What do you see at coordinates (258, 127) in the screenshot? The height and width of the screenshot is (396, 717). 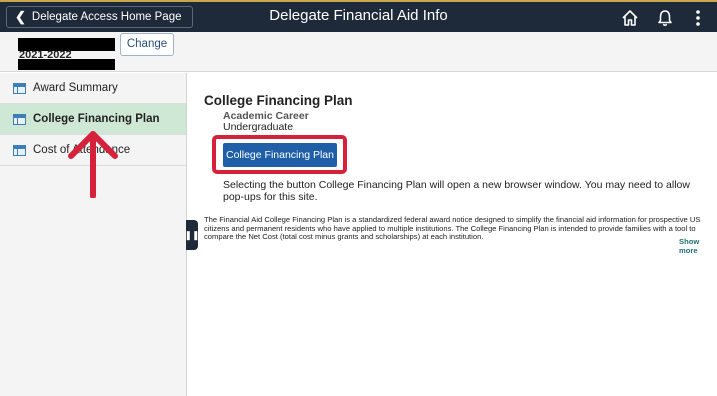 I see `academic-career-value: Undergraduate` at bounding box center [258, 127].